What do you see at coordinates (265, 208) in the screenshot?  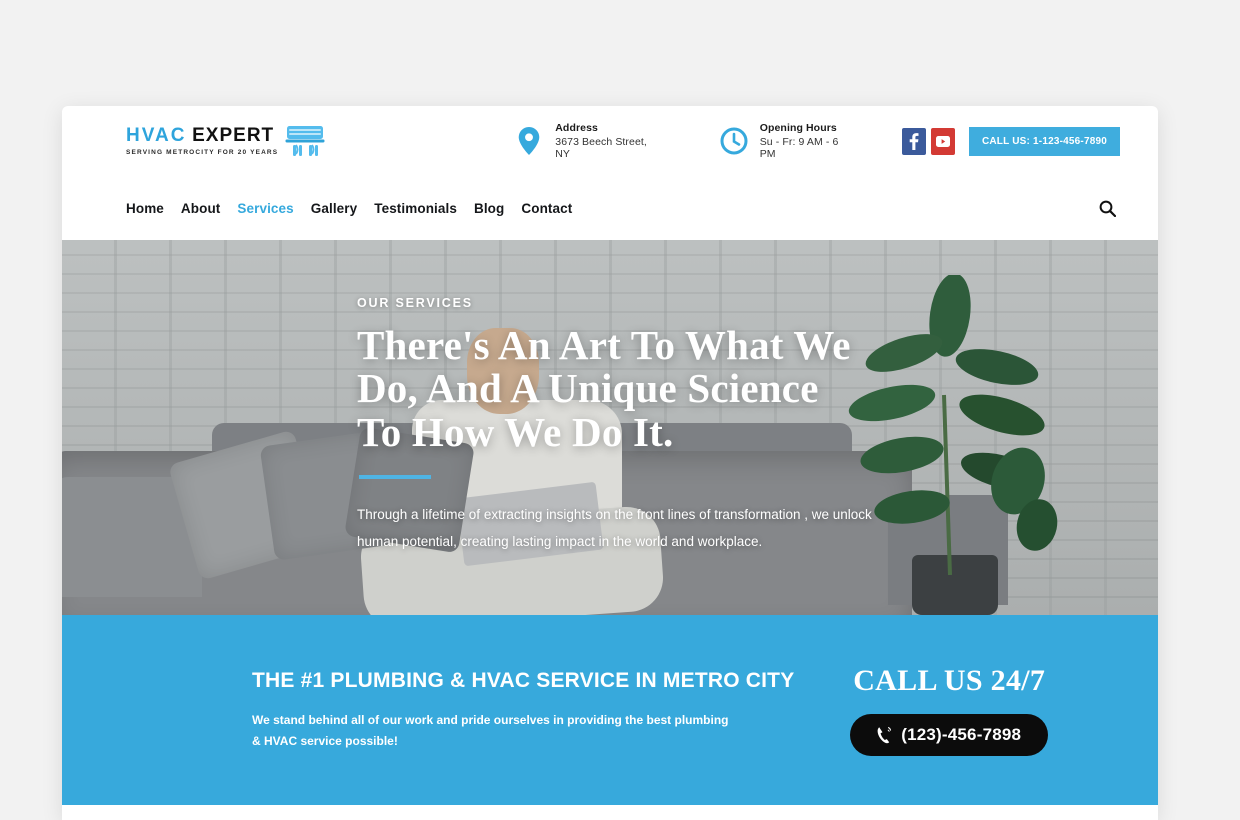 I see `nav-item-services: Services` at bounding box center [265, 208].